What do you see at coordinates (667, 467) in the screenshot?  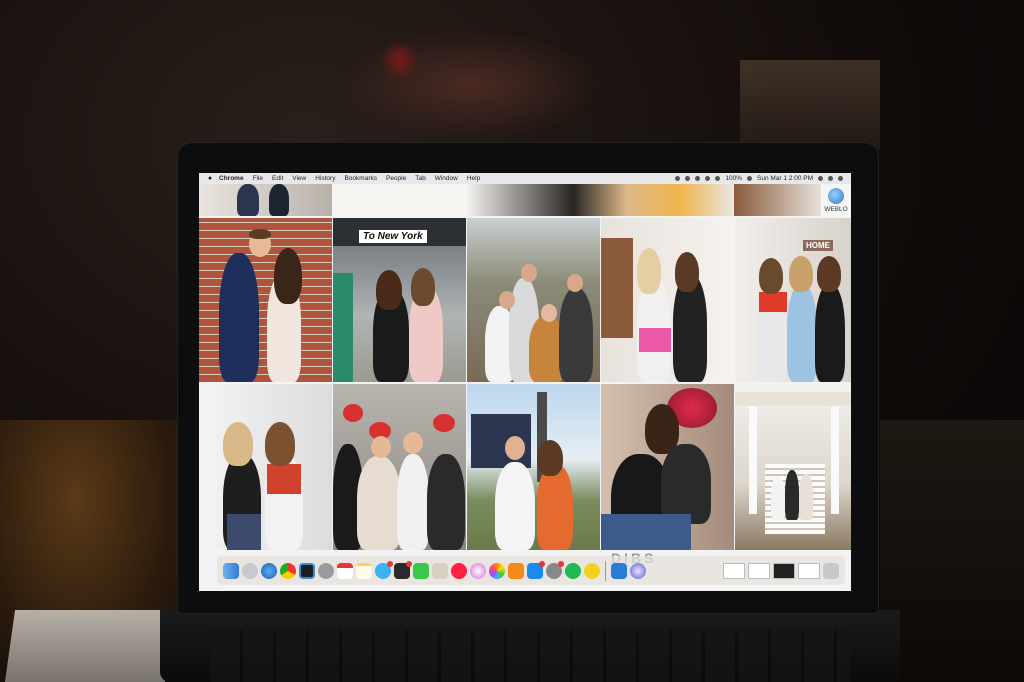 I see `photo-girls-balloons` at bounding box center [667, 467].